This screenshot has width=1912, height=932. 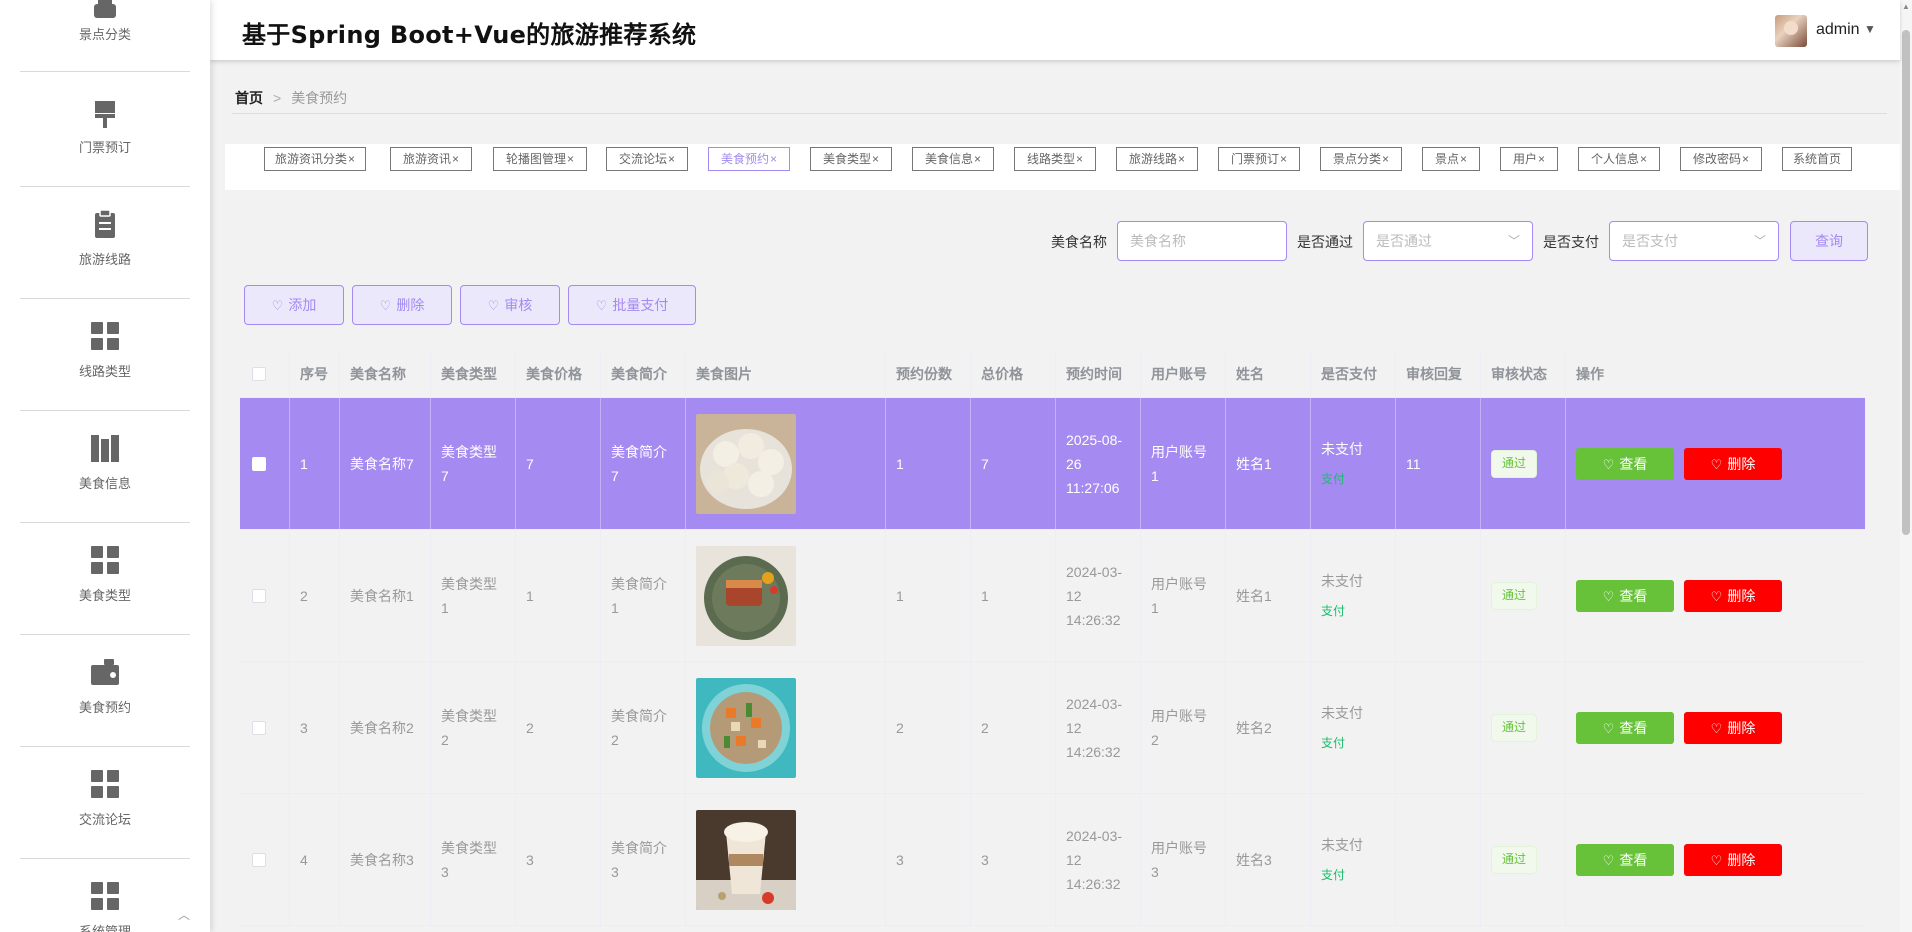 What do you see at coordinates (105, 579) in the screenshot?
I see `sidebar-item-food-type: 美食类型` at bounding box center [105, 579].